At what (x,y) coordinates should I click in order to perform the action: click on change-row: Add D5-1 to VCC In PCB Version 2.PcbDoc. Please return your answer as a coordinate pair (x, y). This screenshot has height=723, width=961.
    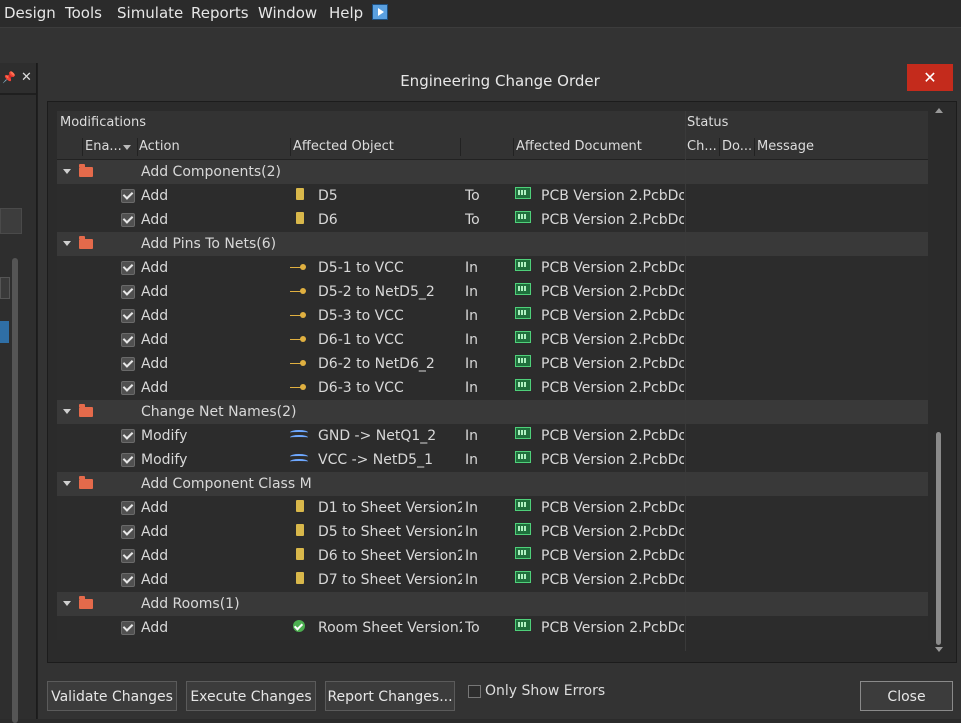
    Looking at the image, I should click on (492, 268).